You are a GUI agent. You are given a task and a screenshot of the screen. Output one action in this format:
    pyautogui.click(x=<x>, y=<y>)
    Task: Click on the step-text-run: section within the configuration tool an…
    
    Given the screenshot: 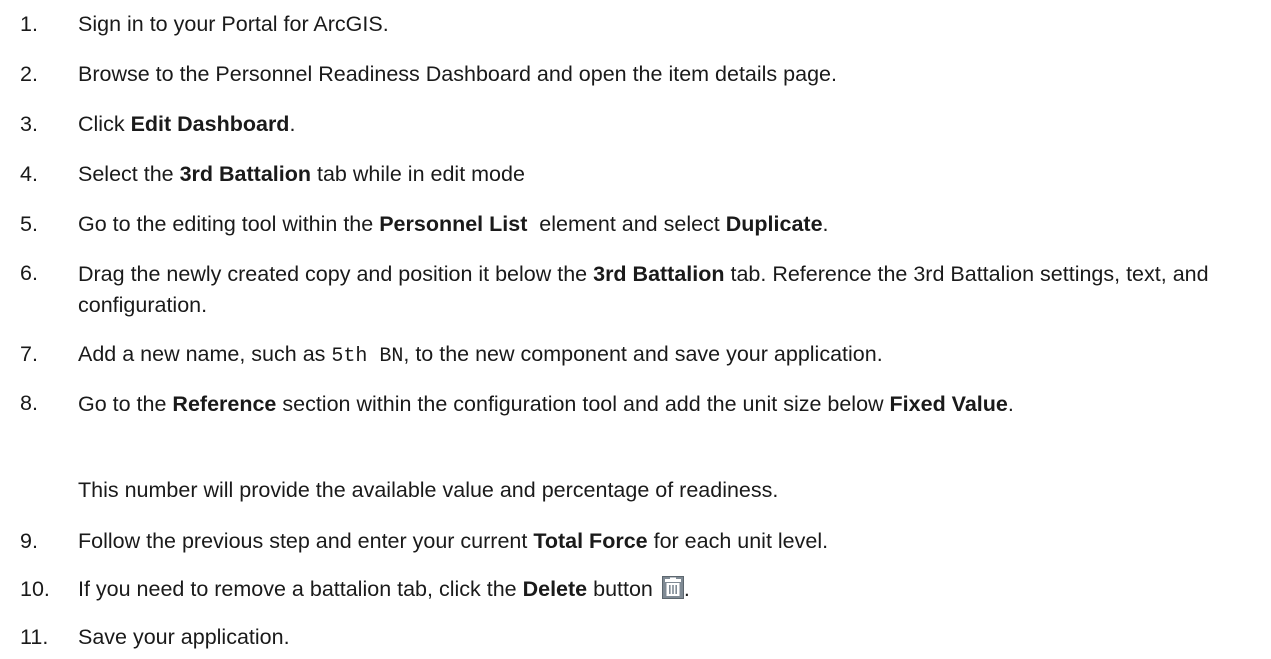 What is the action you would take?
    pyautogui.click(x=583, y=404)
    